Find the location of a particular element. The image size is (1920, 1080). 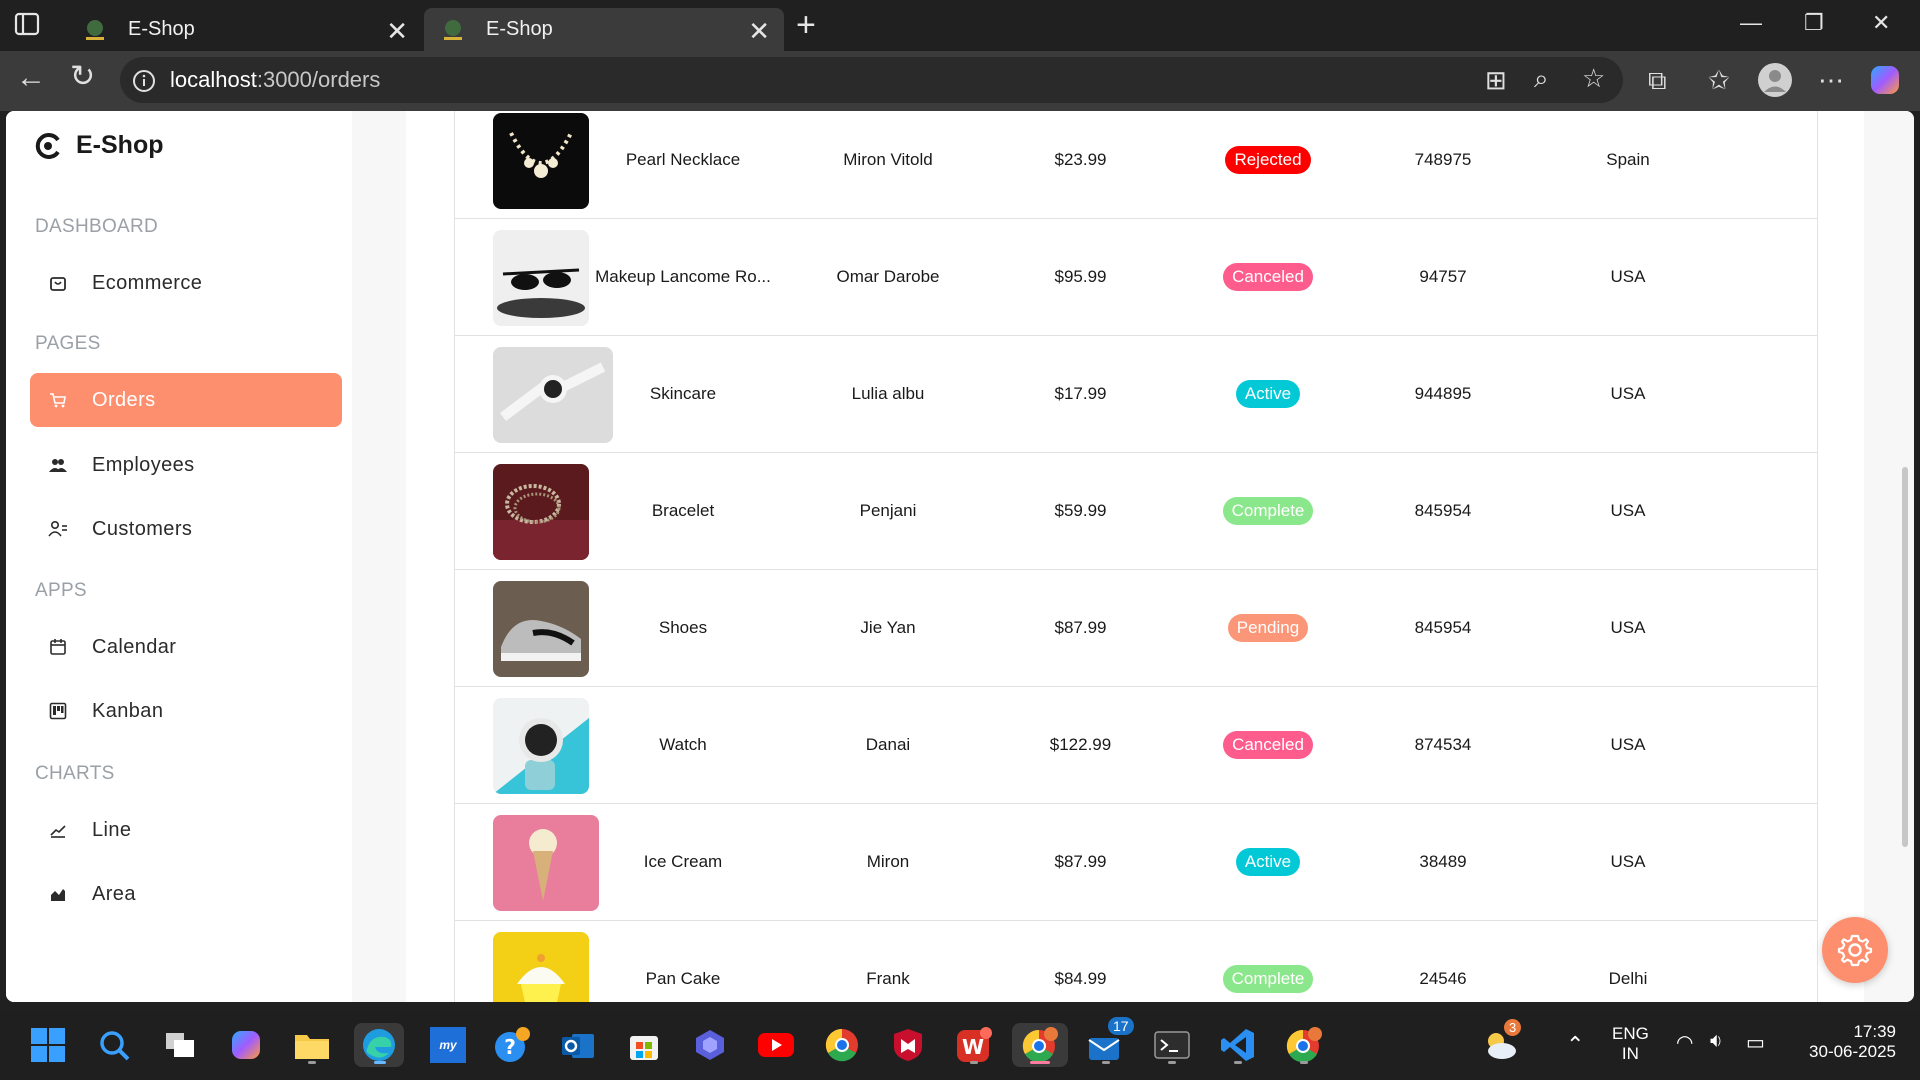

site-info-icon is located at coordinates (144, 81).